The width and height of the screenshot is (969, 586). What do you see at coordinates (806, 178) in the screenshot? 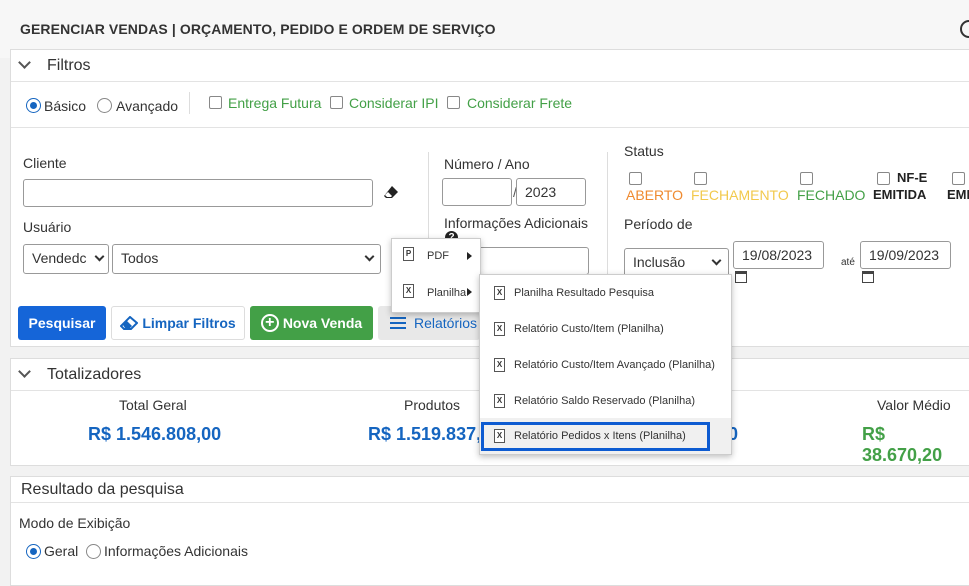
I see `checkbox-status-fechado` at bounding box center [806, 178].